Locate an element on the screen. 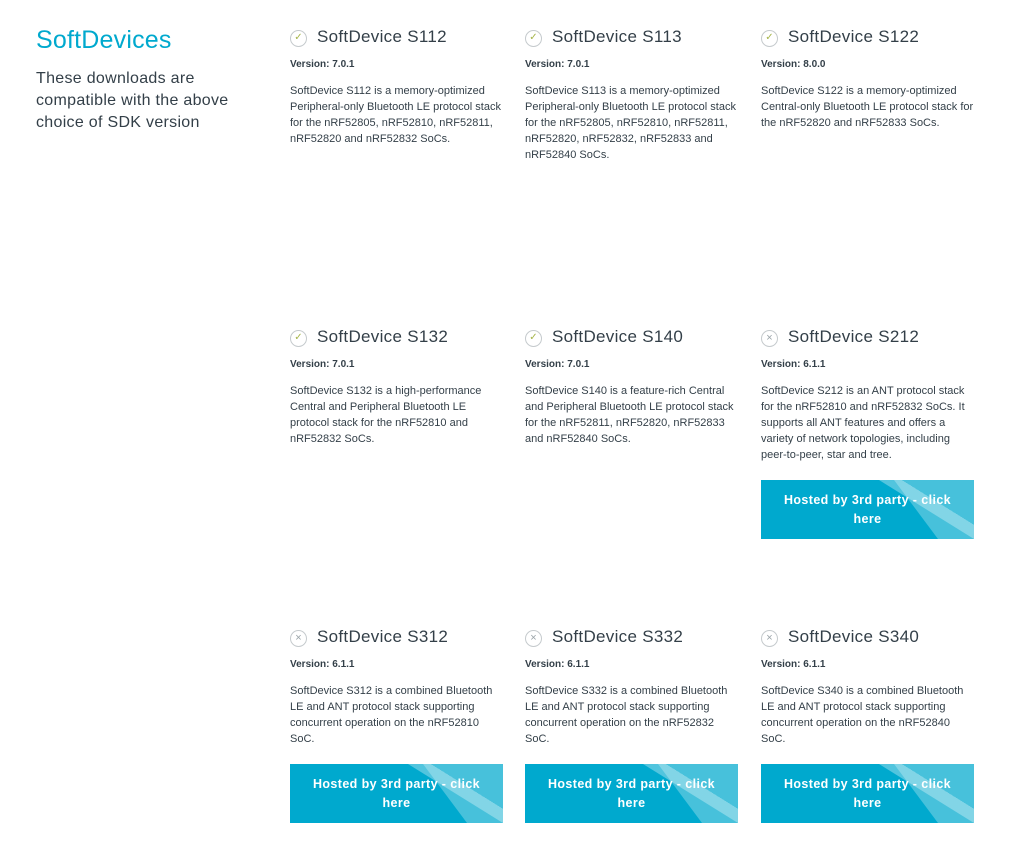 Image resolution: width=1015 pixels, height=847 pixels. card-header: ✓ SoftDevice S112 is located at coordinates (397, 37).